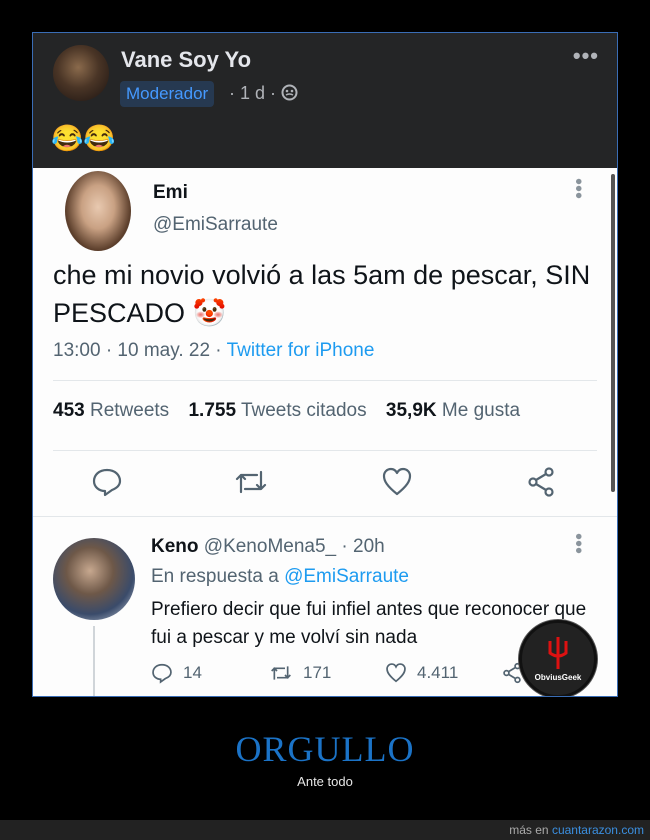 Image resolution: width=650 pixels, height=840 pixels. Describe the element at coordinates (167, 94) in the screenshot. I see `moderator-badge: Moderador` at that location.